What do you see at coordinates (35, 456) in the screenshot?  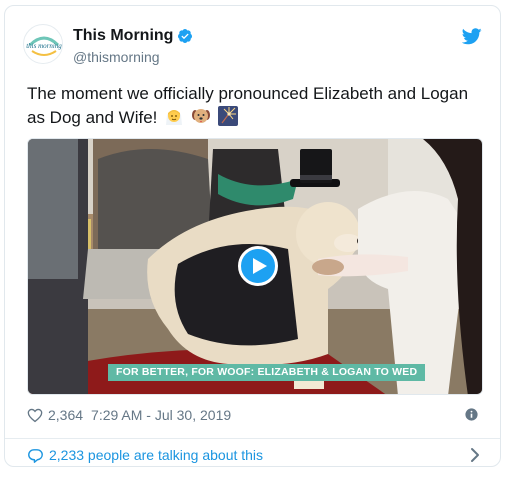 I see `comment-bubble-icon` at bounding box center [35, 456].